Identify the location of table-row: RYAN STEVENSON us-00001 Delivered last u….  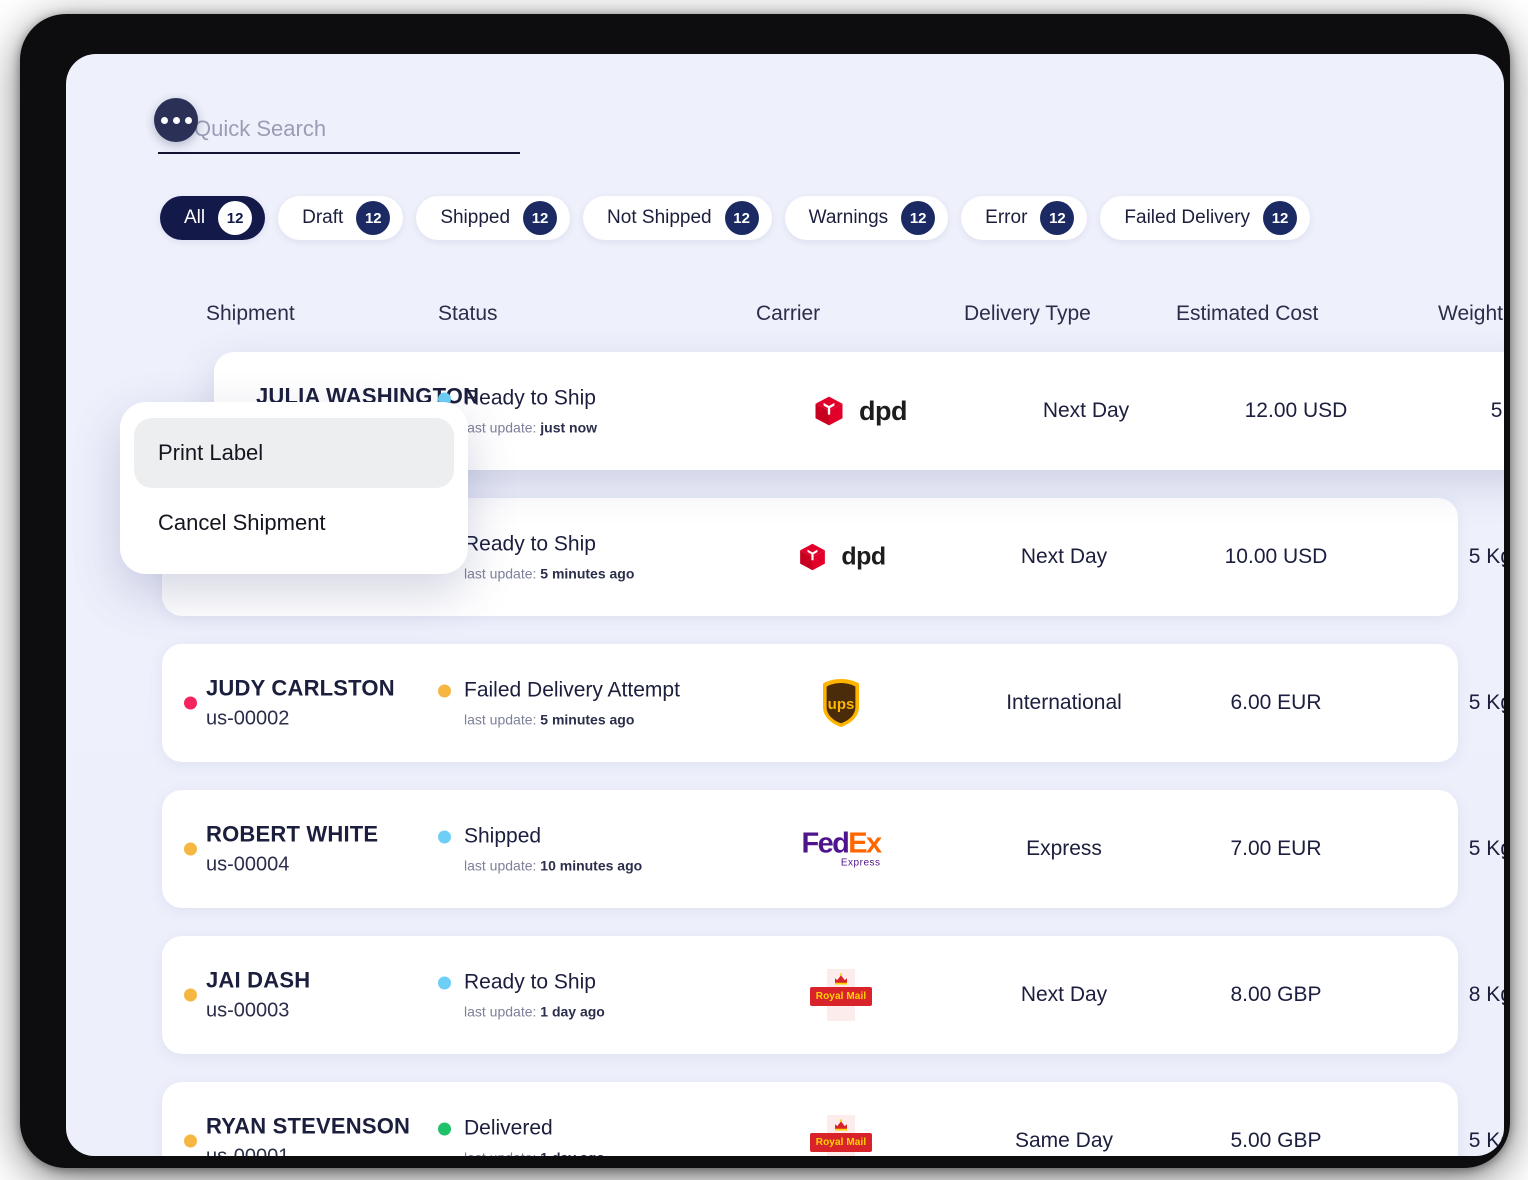
(833, 1119).